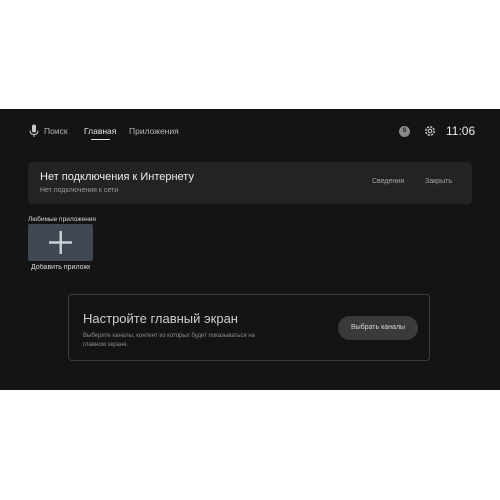 The width and height of the screenshot is (500, 500). I want to click on profile-avatar: S, so click(404, 131).